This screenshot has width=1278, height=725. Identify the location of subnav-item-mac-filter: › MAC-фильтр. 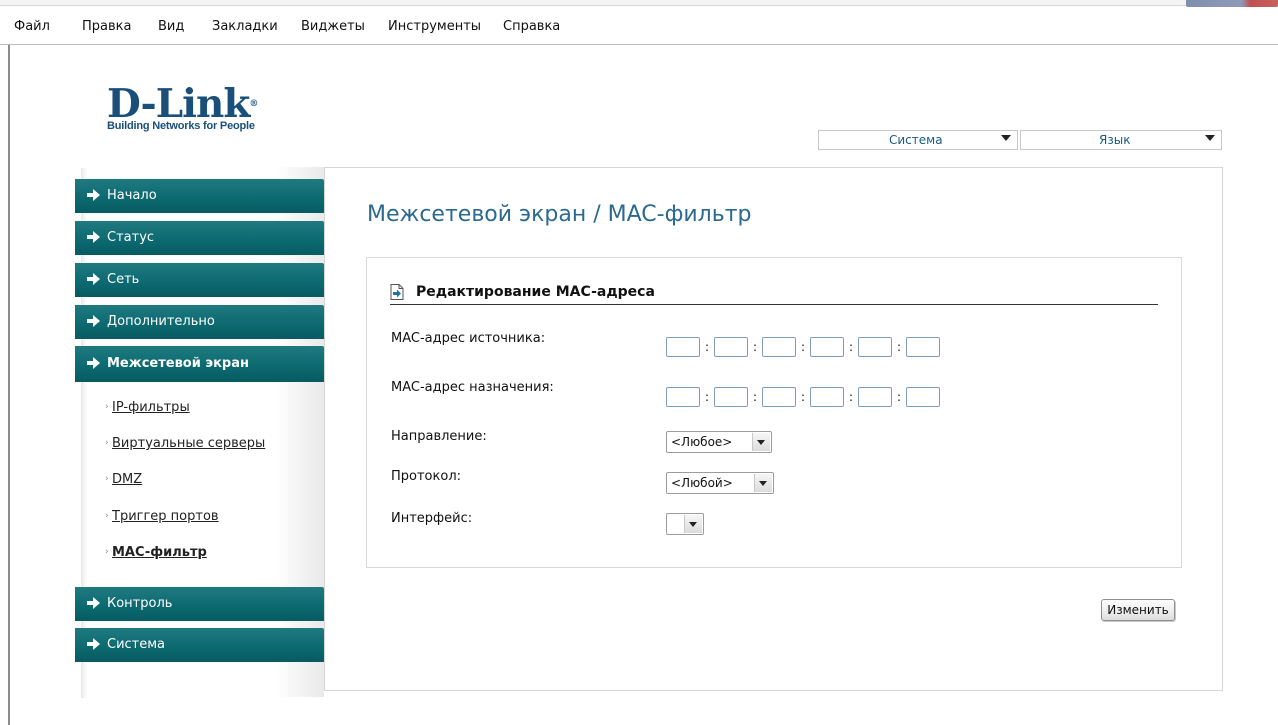
(156, 552).